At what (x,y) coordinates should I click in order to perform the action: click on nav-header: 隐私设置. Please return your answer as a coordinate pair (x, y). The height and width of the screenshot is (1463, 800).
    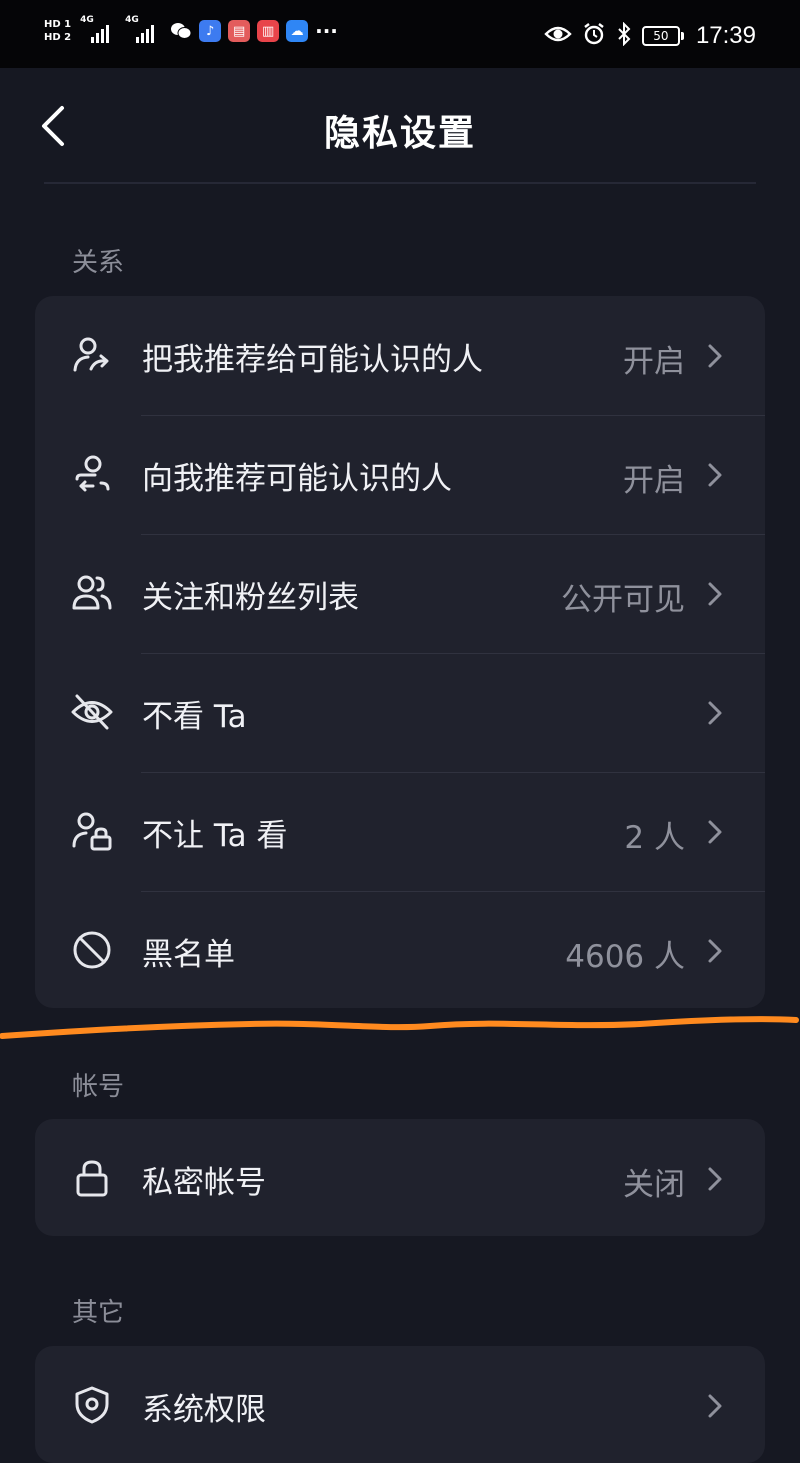
    Looking at the image, I should click on (400, 126).